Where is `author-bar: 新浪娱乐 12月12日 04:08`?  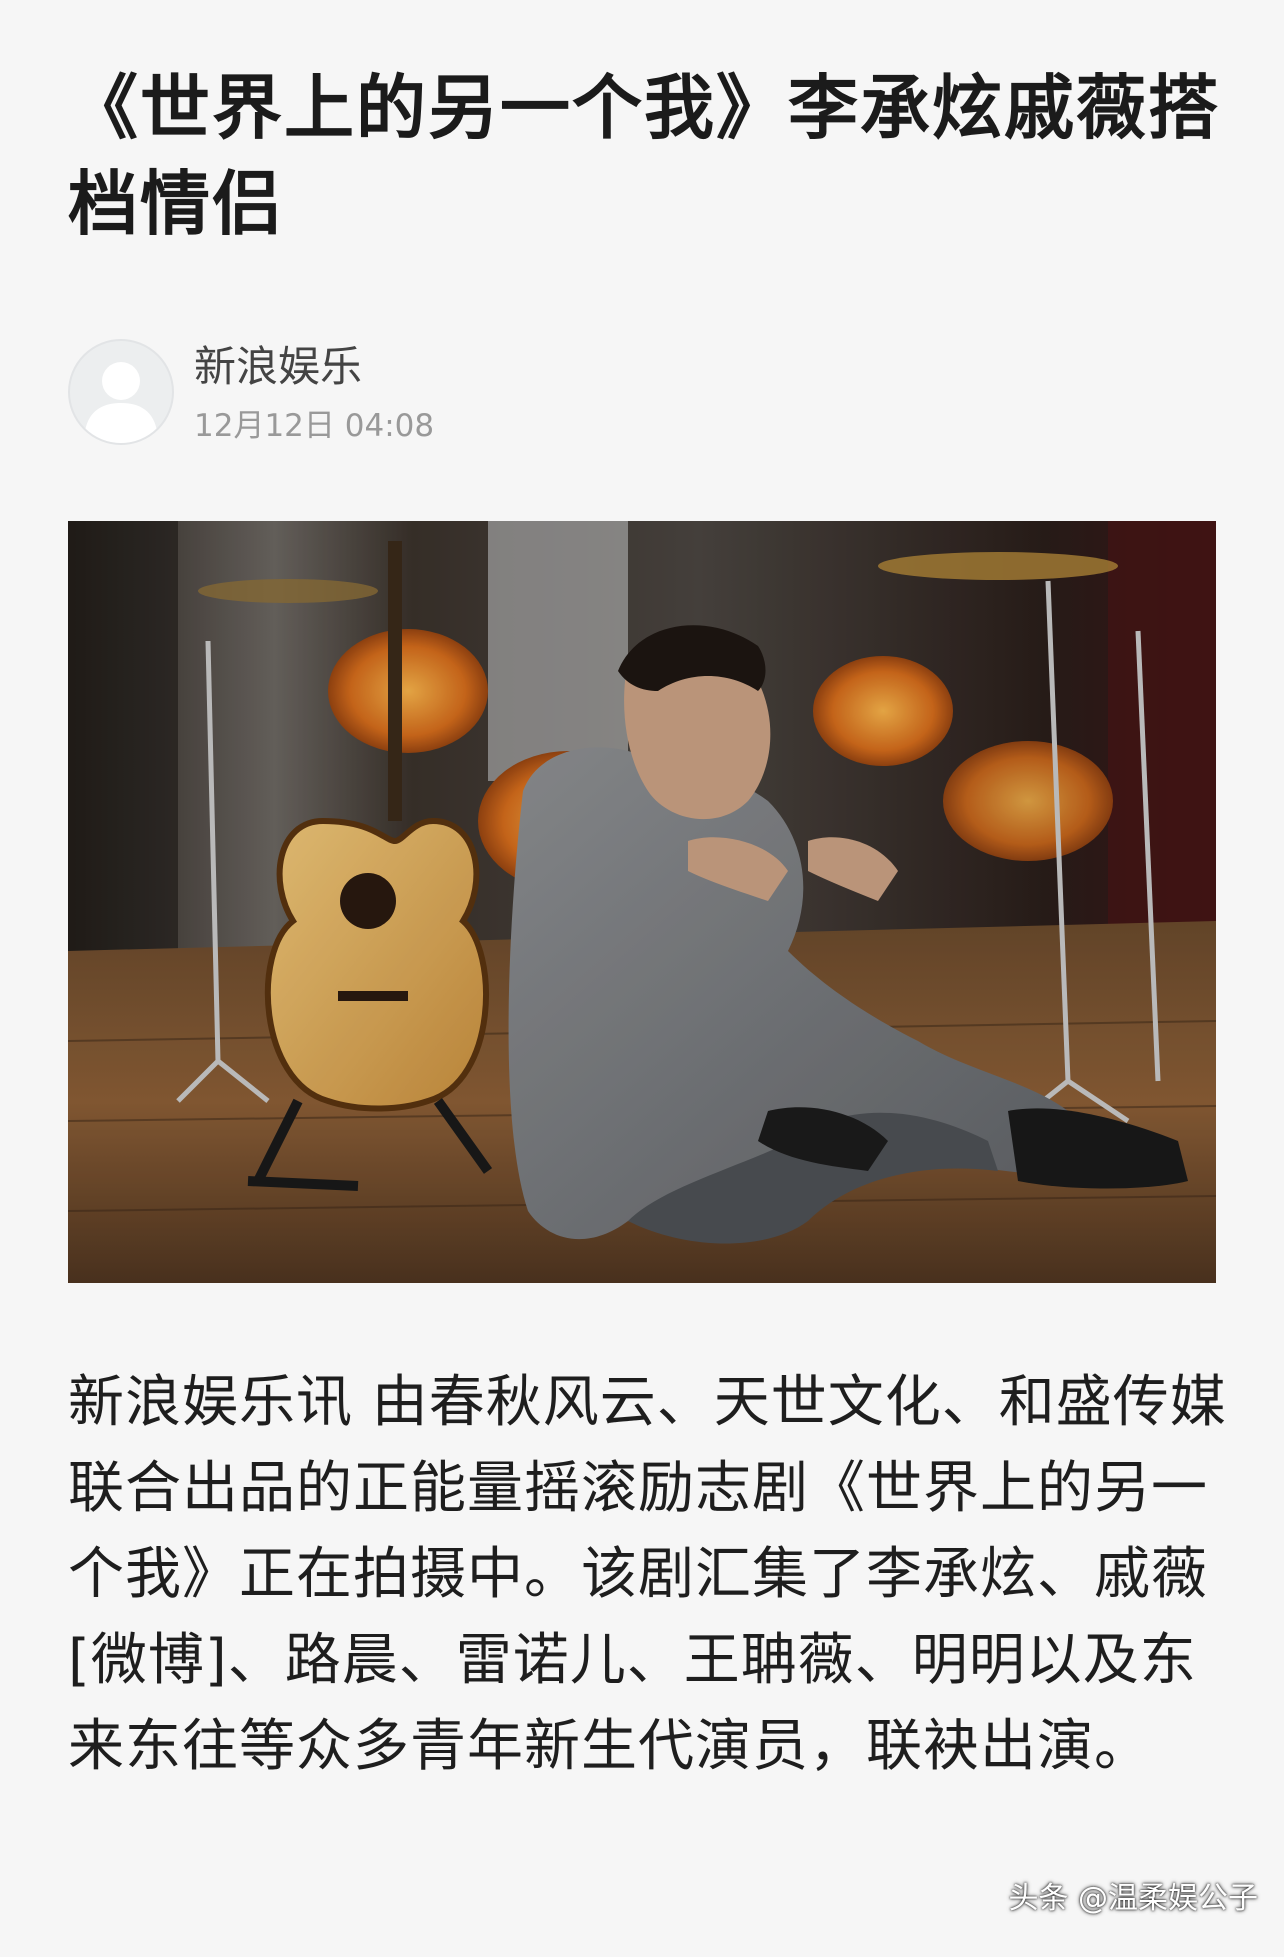 author-bar: 新浪娱乐 12月12日 04:08 is located at coordinates (251, 392).